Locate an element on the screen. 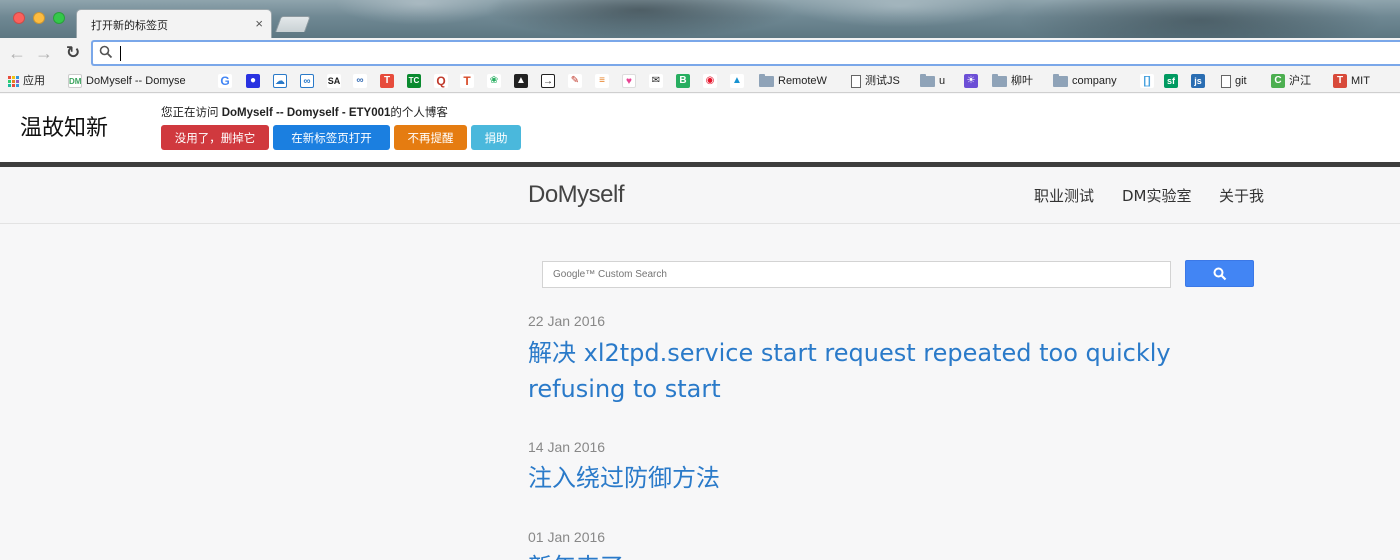 The height and width of the screenshot is (560, 1400). bookmark-apps: 应用 is located at coordinates (26, 81).